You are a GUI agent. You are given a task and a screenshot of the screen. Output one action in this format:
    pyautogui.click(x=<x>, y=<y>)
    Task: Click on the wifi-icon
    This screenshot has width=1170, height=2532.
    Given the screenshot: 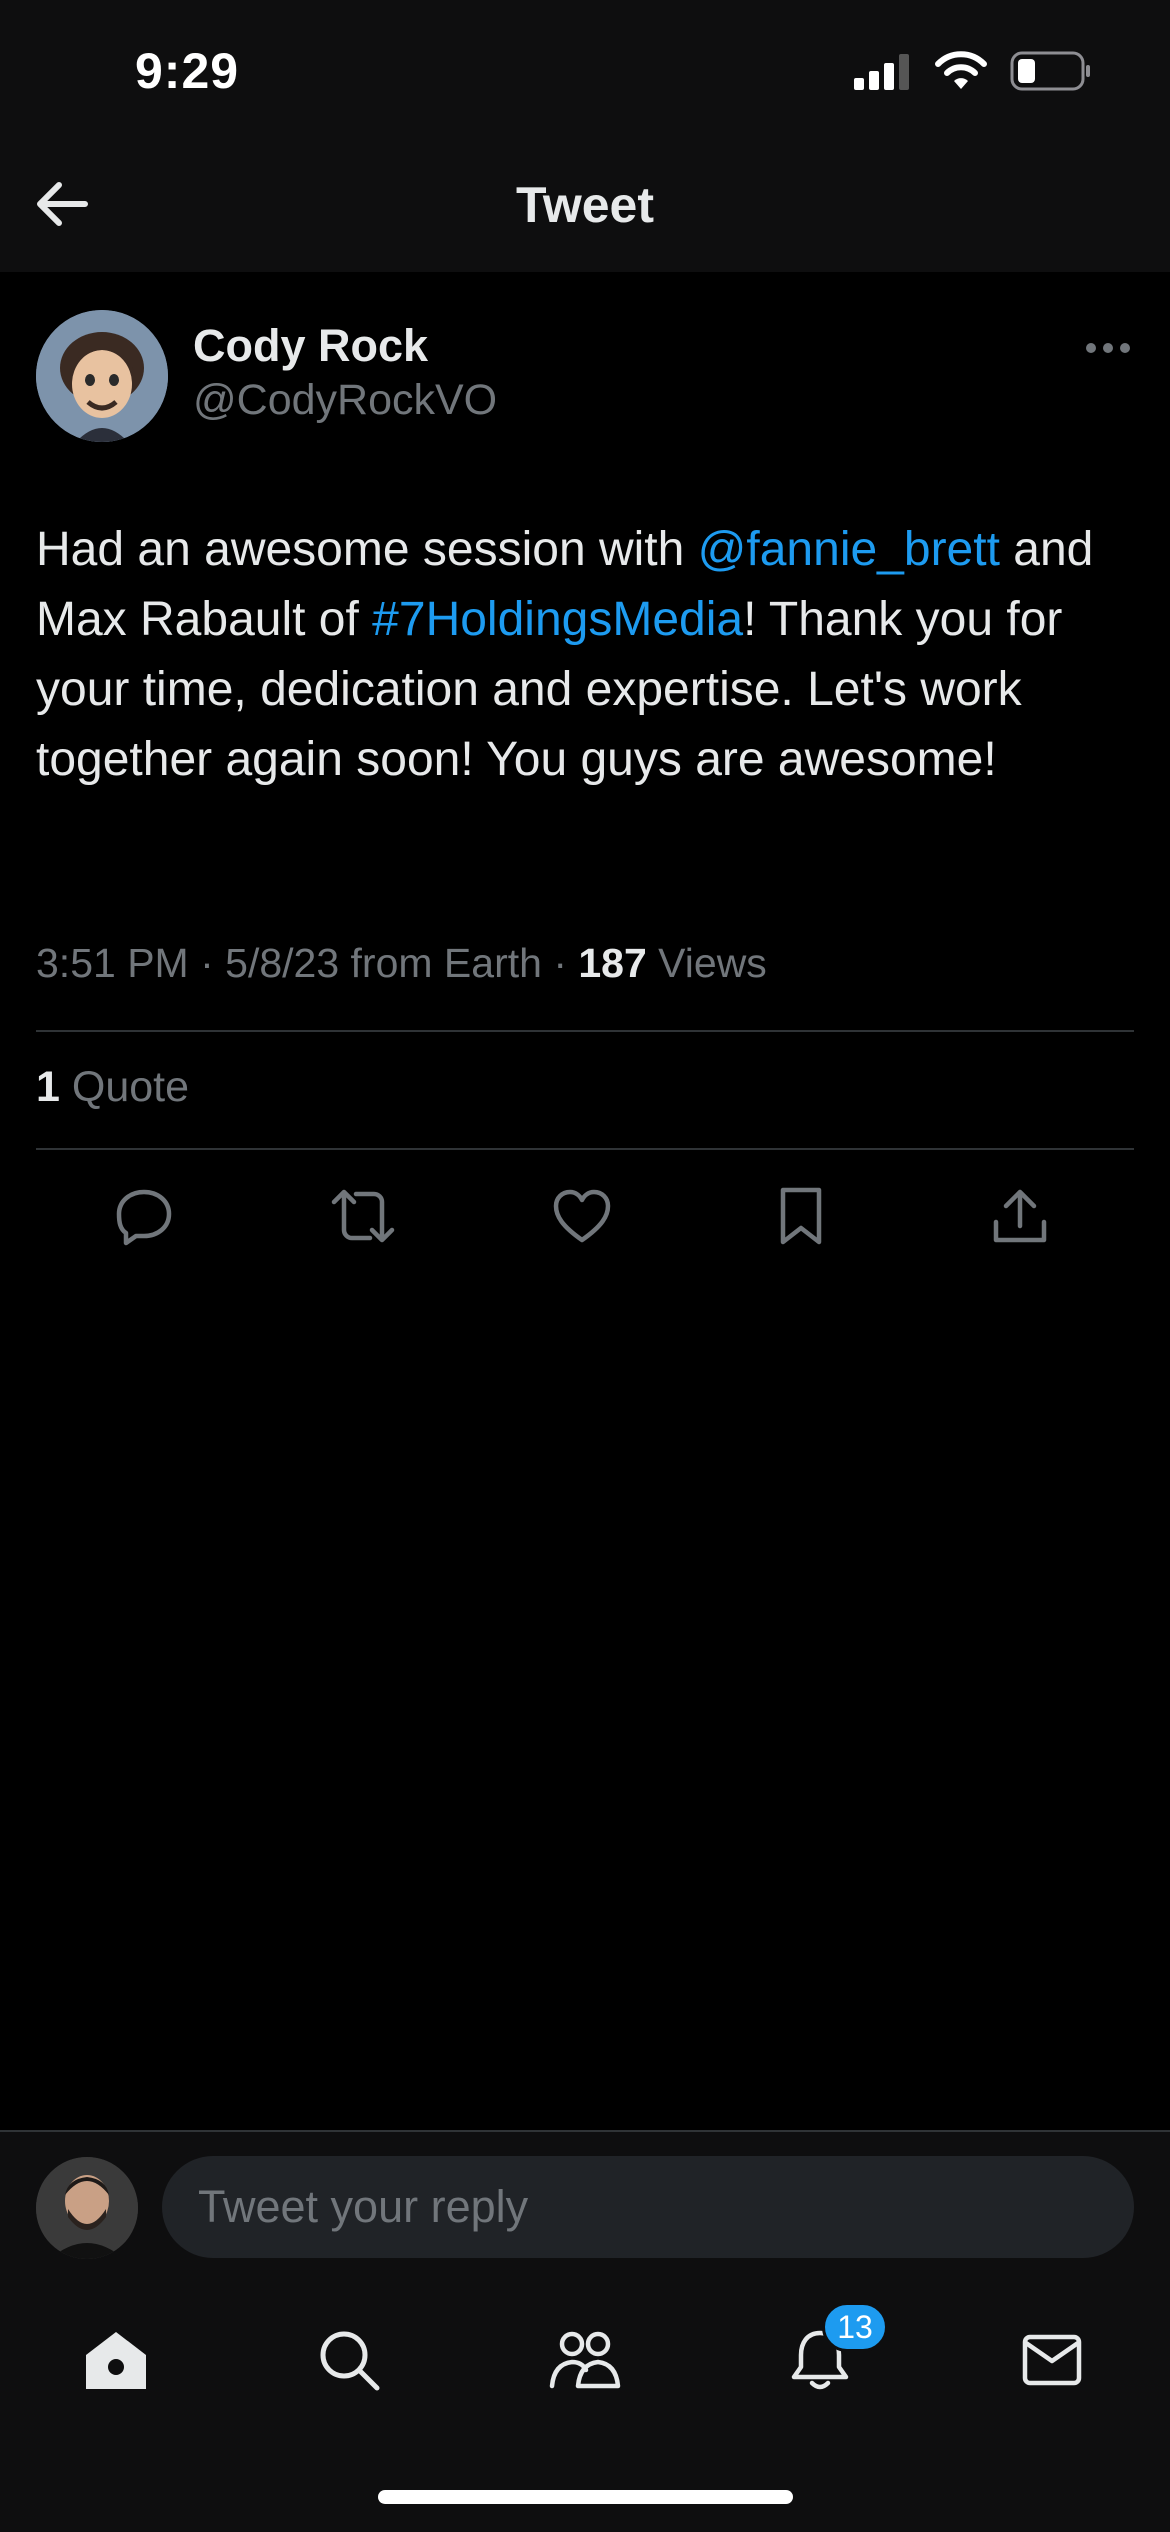 What is the action you would take?
    pyautogui.click(x=961, y=73)
    